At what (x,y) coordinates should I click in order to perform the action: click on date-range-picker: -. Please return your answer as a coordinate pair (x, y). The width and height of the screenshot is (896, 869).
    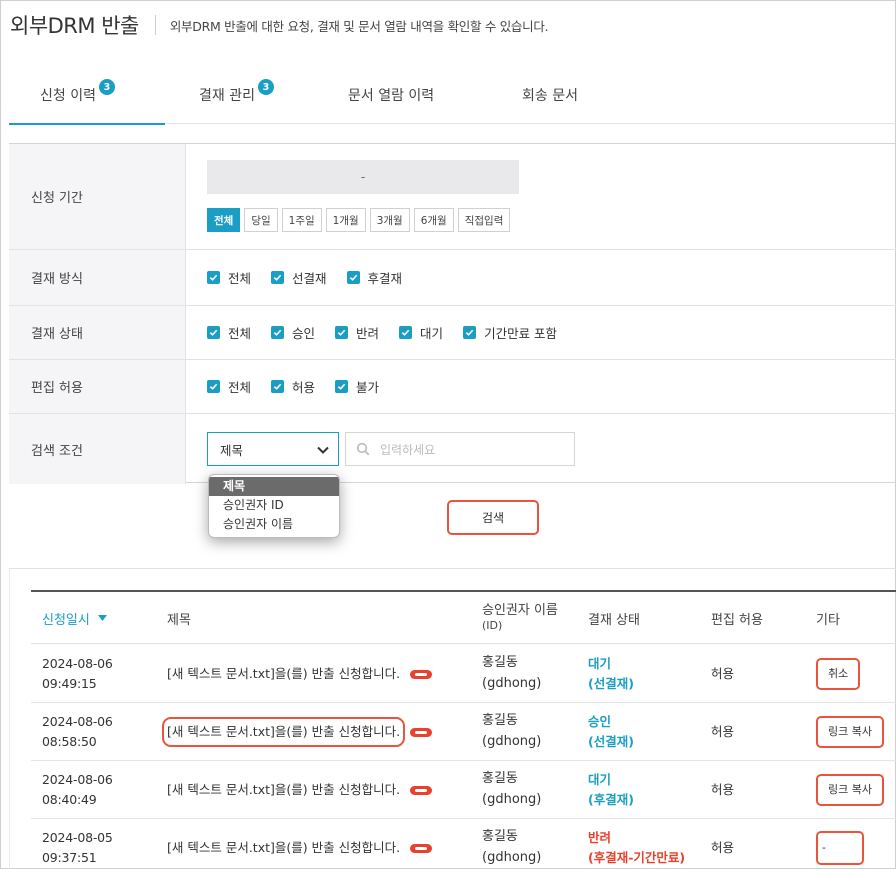
    Looking at the image, I should click on (363, 177).